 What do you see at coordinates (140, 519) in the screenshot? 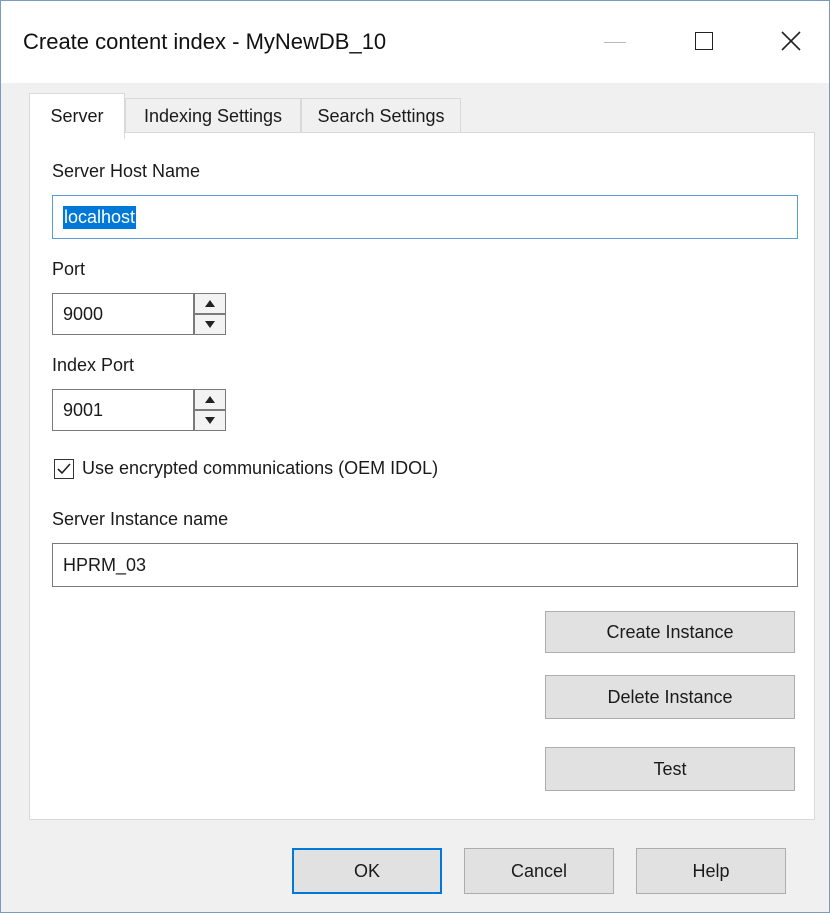
I see `server-instance-name-label: Server Instance name` at bounding box center [140, 519].